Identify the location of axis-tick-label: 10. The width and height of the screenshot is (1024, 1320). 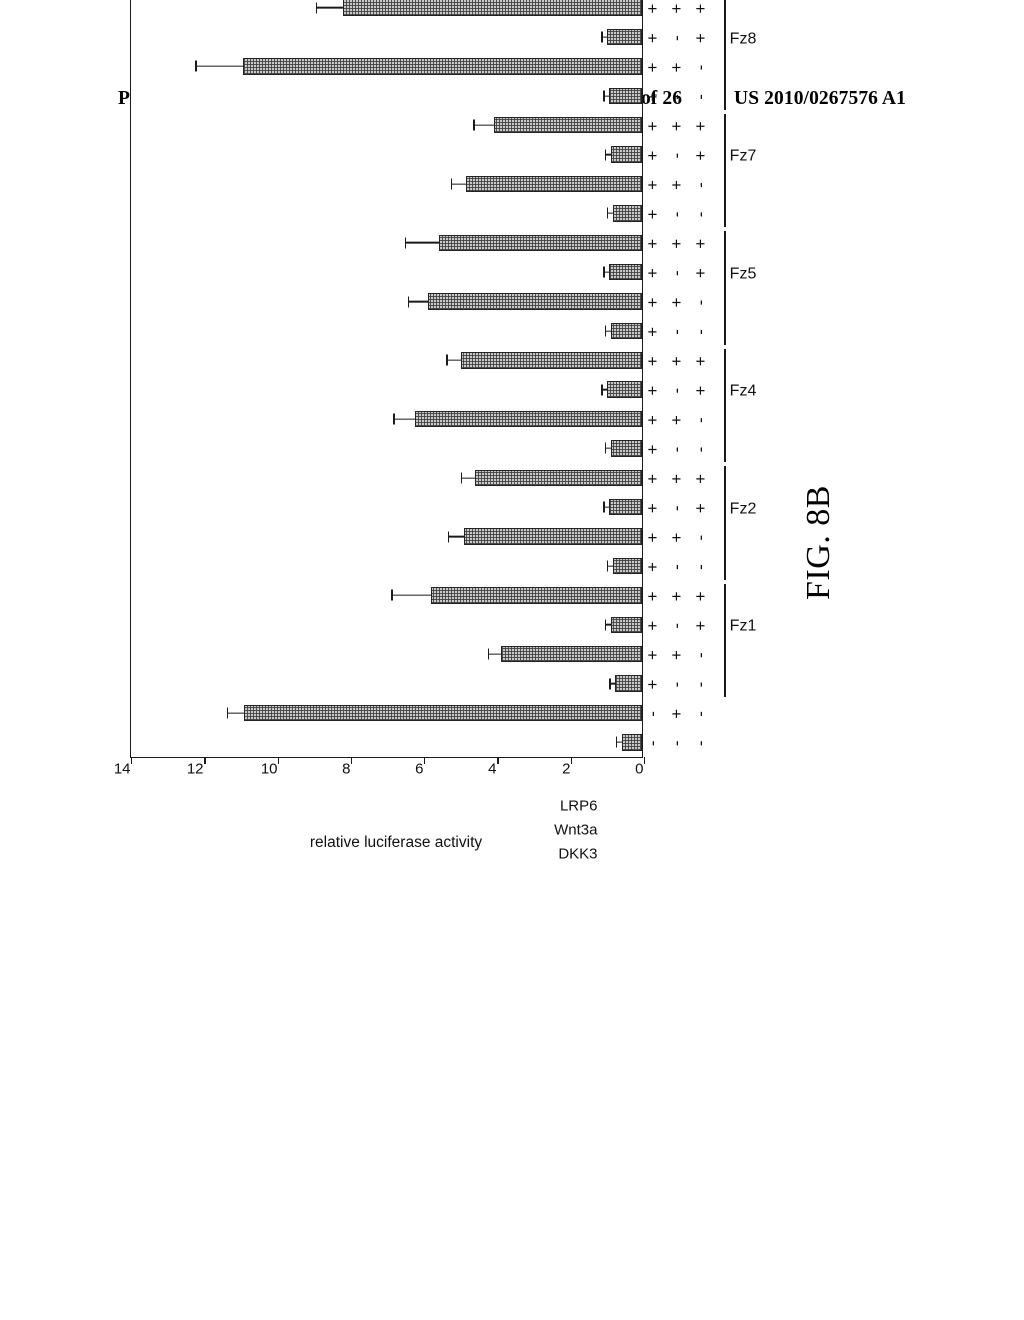
(269, 769).